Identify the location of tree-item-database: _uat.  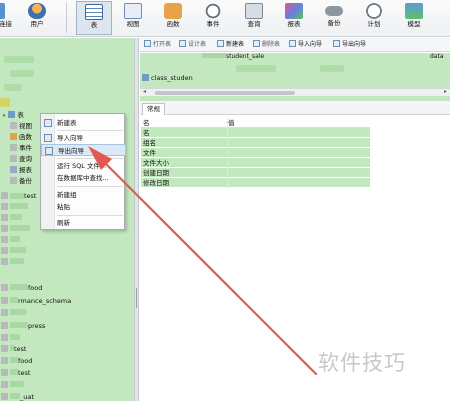
(17, 396).